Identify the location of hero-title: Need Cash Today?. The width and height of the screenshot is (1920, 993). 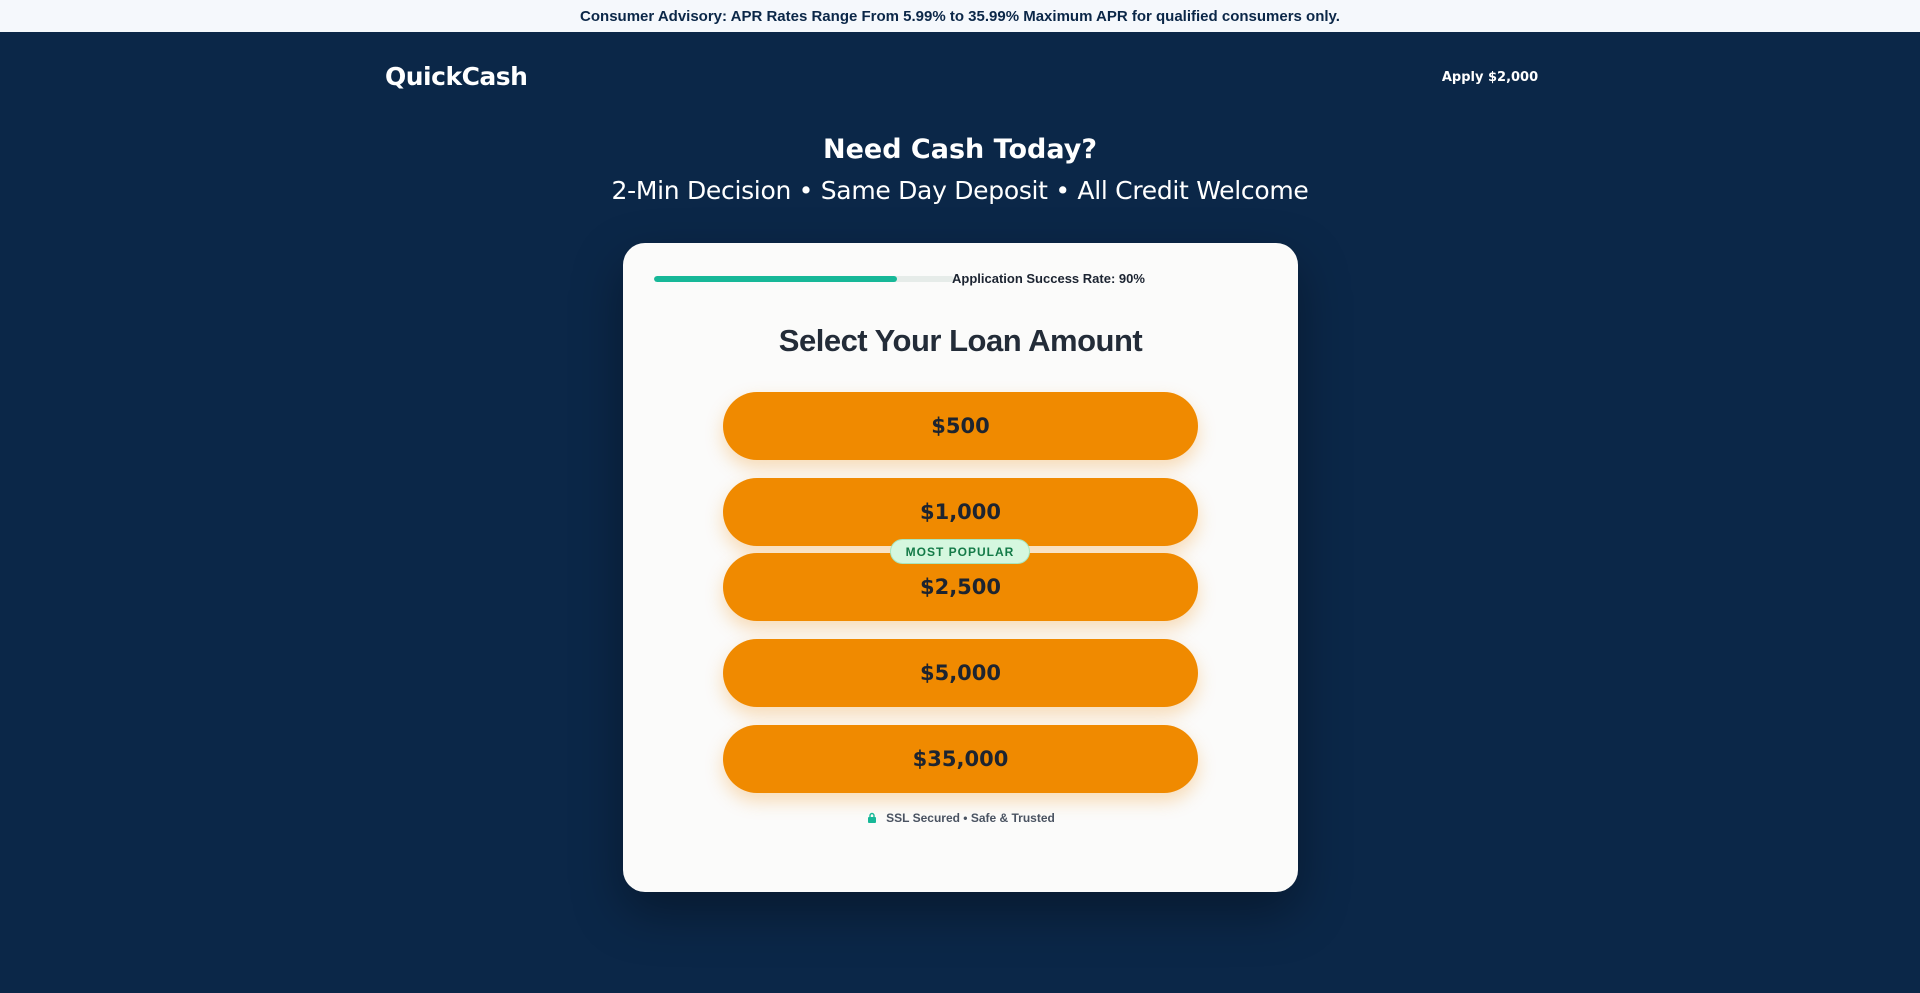
(960, 149).